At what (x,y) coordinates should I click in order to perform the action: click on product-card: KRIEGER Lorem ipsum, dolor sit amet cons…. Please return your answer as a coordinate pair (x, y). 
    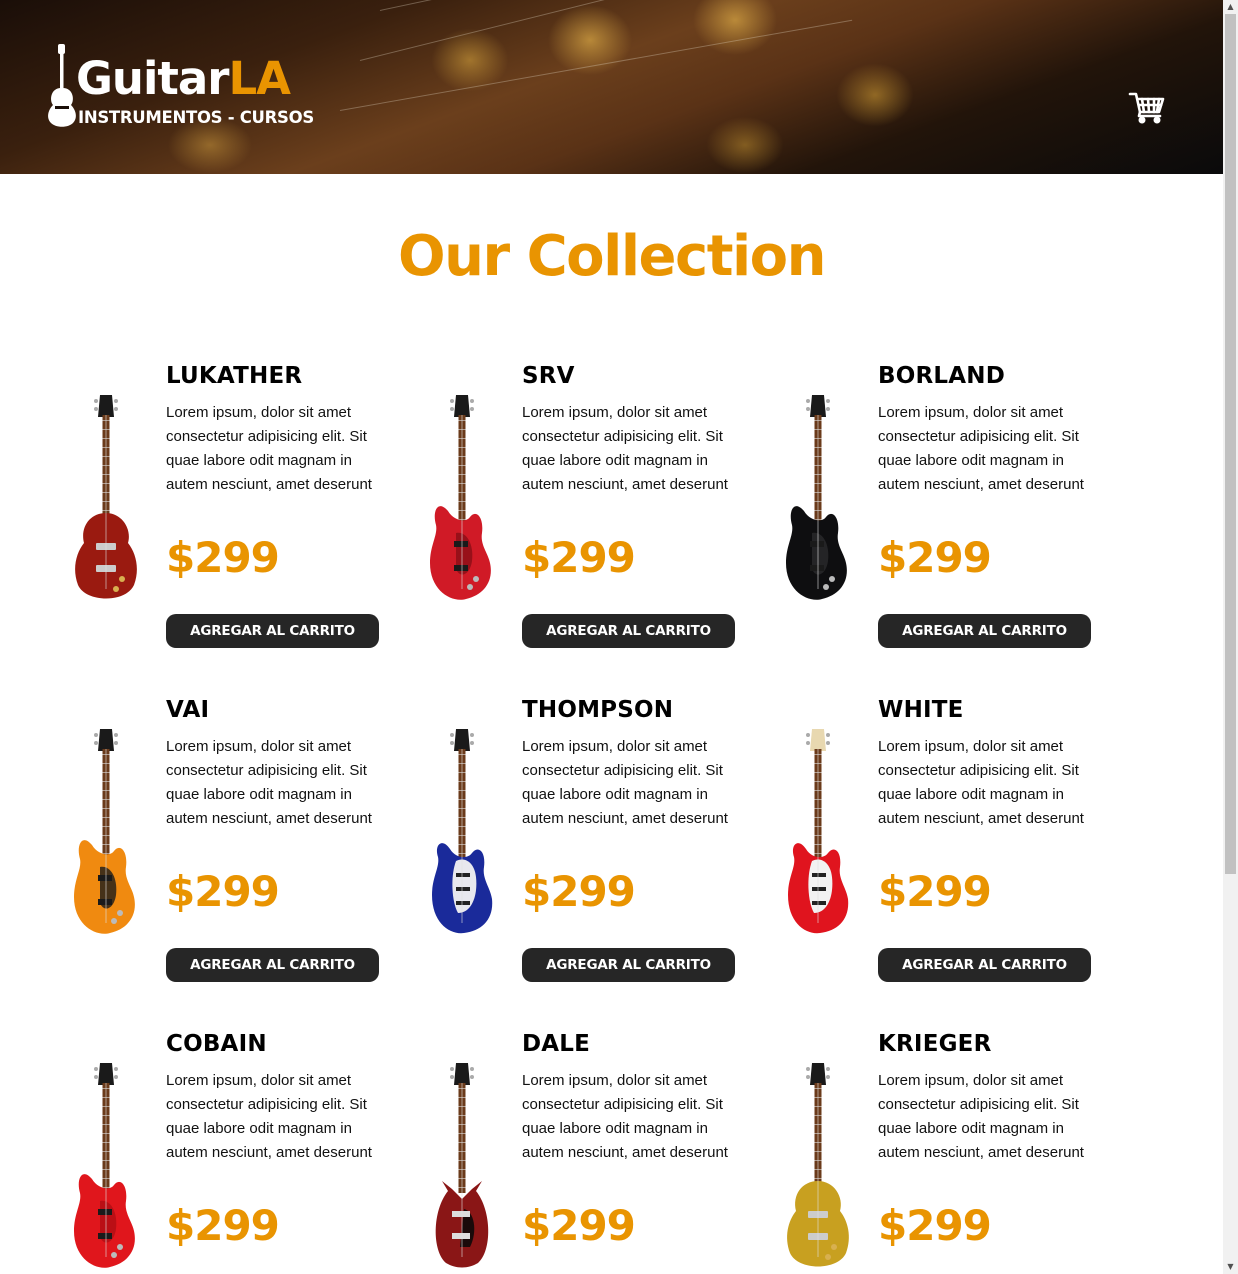
    Looking at the image, I should click on (938, 1152).